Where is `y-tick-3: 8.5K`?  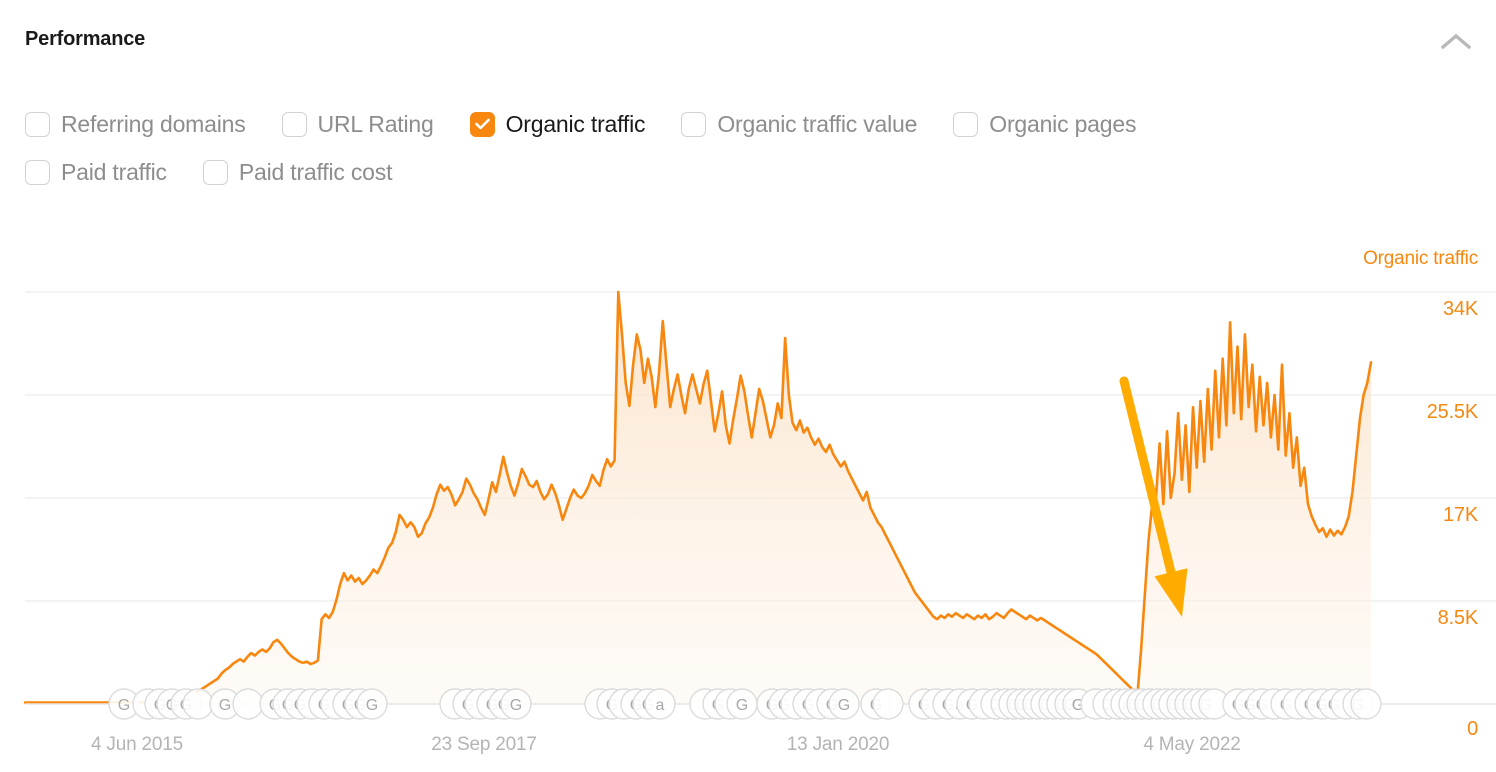
y-tick-3: 8.5K is located at coordinates (1458, 618).